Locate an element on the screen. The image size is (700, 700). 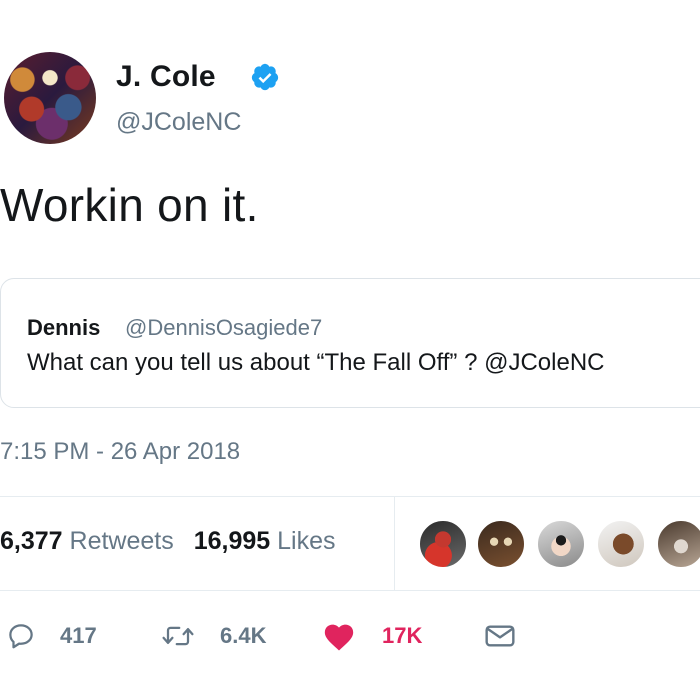
reply-button: 417 is located at coordinates (51, 636).